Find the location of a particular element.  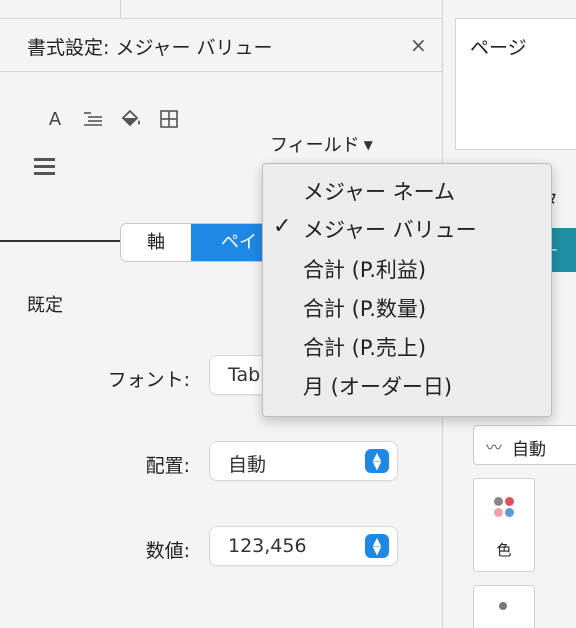

menu-item-measure-values: ✓ メジャー バリュー is located at coordinates (407, 228).